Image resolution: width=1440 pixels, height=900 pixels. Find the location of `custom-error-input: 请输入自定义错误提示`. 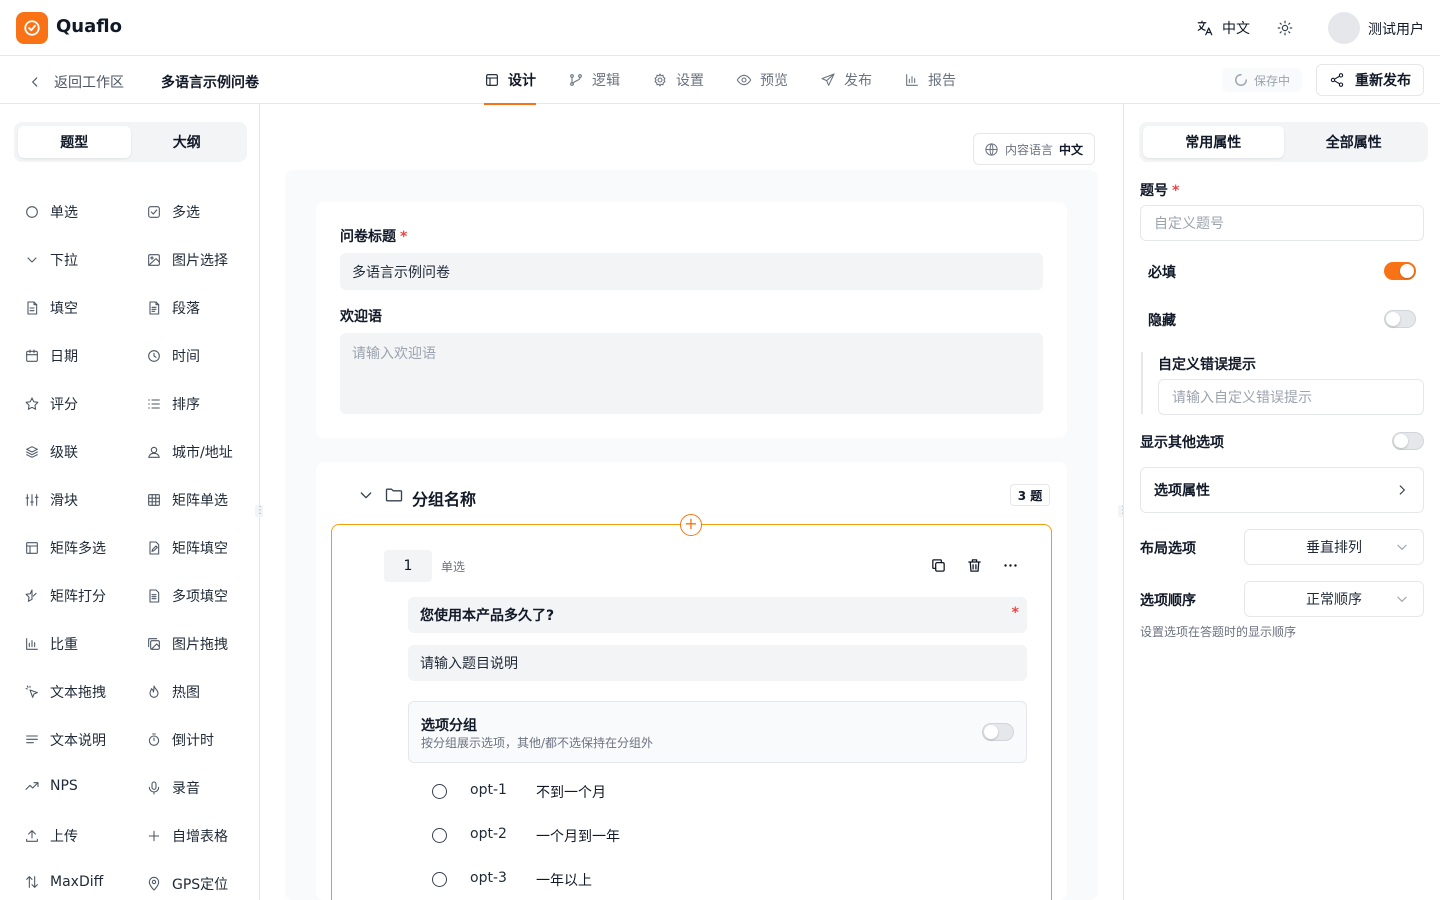

custom-error-input: 请输入自定义错误提示 is located at coordinates (1291, 397).